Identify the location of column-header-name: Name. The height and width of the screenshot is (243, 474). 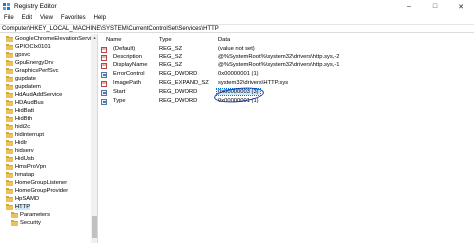
(113, 41).